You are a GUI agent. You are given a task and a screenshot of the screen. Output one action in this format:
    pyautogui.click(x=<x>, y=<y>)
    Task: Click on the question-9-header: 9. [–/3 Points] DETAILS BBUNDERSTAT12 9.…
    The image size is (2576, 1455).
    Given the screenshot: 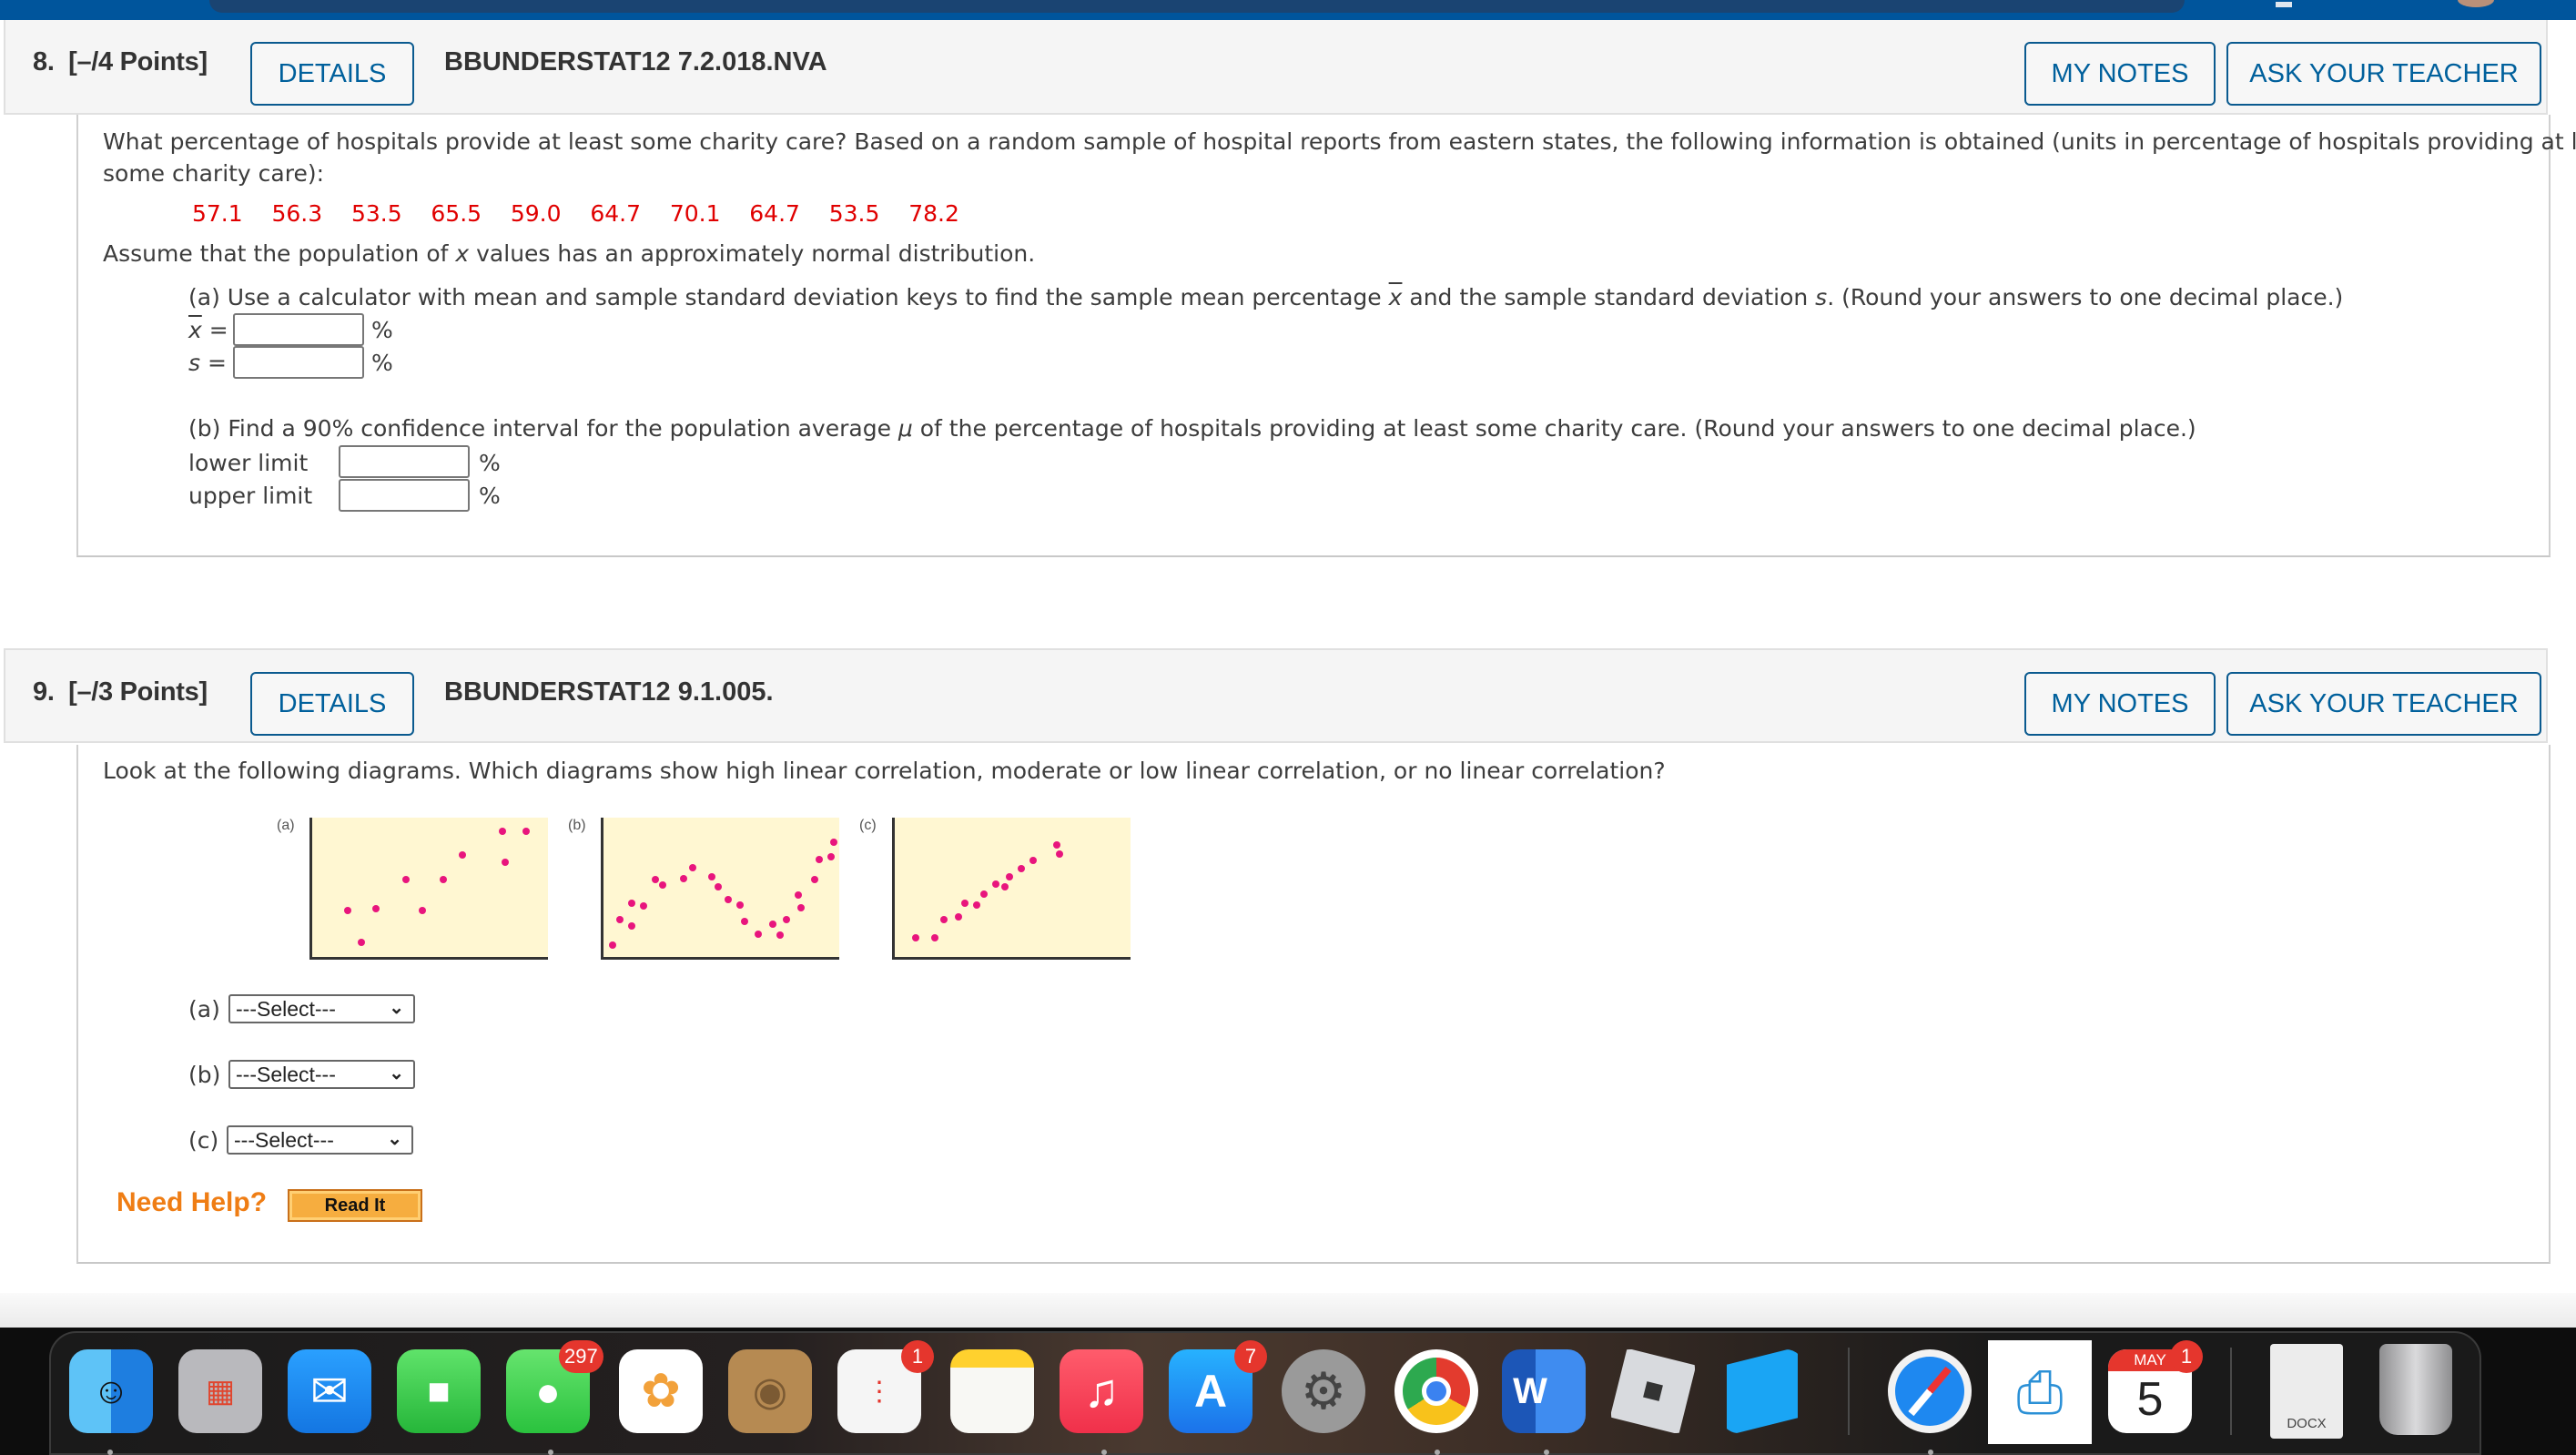 What is the action you would take?
    pyautogui.click(x=1276, y=695)
    